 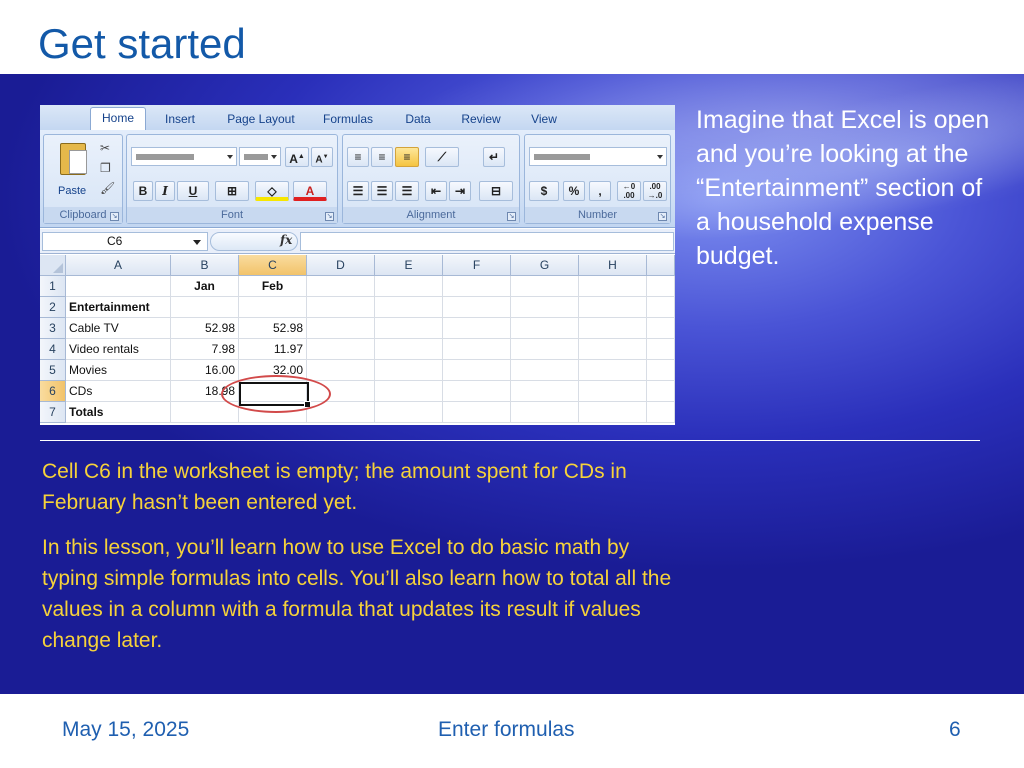 What do you see at coordinates (165, 191) in the screenshot?
I see `italic-button: I` at bounding box center [165, 191].